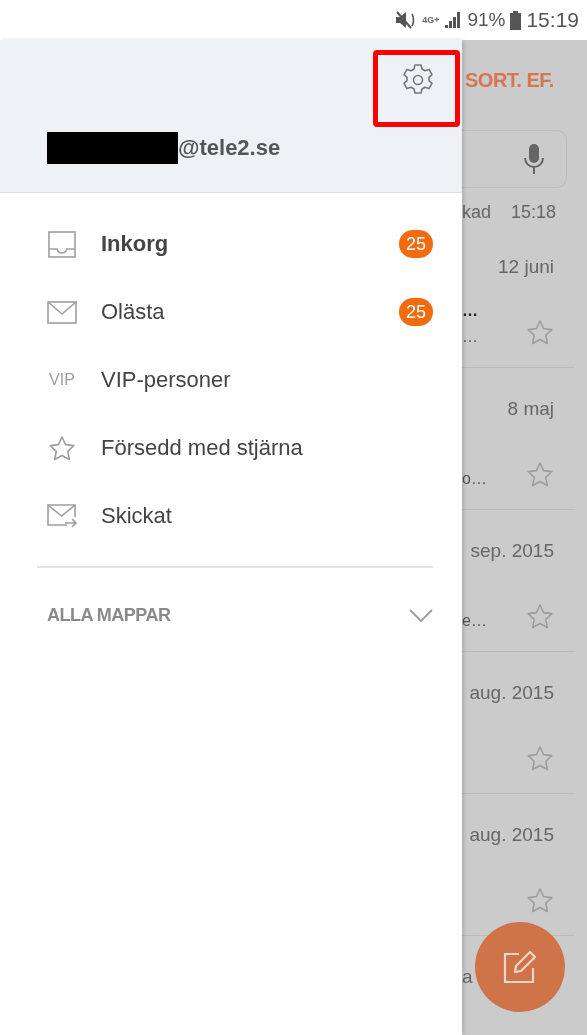  What do you see at coordinates (534, 159) in the screenshot?
I see `microphone-icon` at bounding box center [534, 159].